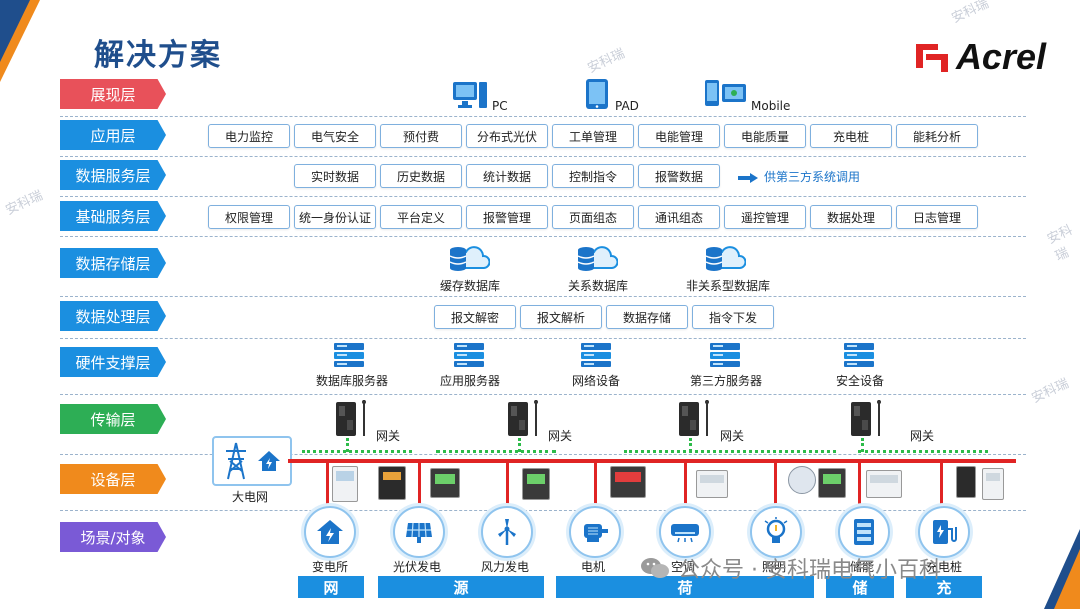 The image size is (1080, 609). Describe the element at coordinates (269, 461) in the screenshot. I see `home-power-icon` at that location.